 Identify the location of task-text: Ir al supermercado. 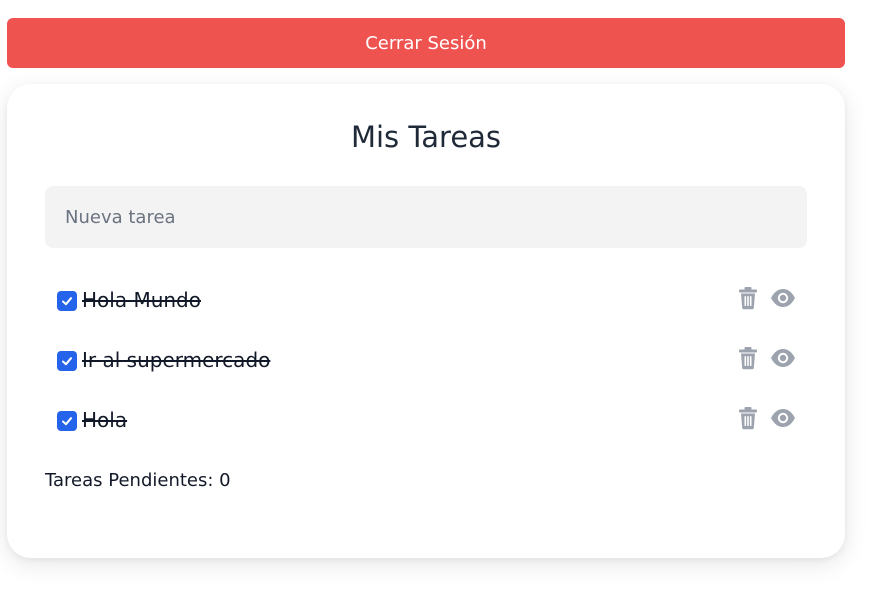
(176, 360).